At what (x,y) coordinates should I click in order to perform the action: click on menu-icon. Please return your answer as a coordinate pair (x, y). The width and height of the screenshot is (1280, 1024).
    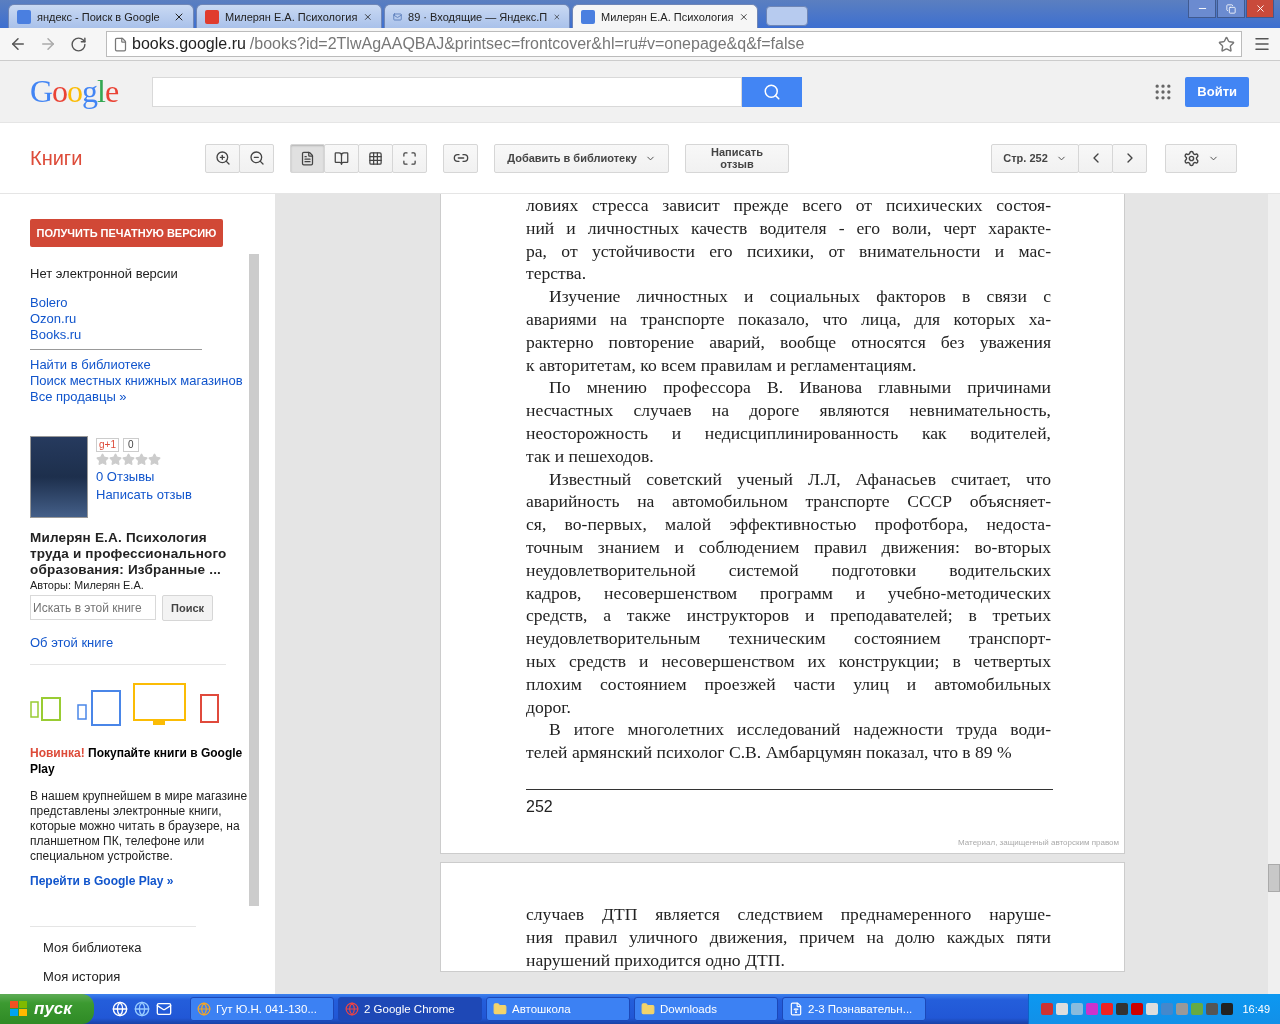
    Looking at the image, I should click on (1262, 44).